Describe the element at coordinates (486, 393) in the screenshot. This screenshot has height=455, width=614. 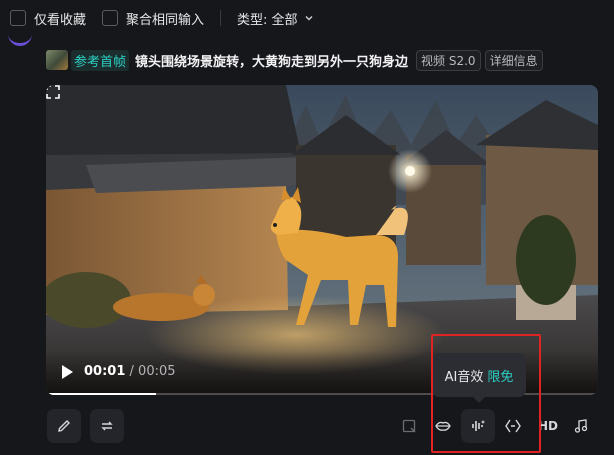
I see `highlight-box` at that location.